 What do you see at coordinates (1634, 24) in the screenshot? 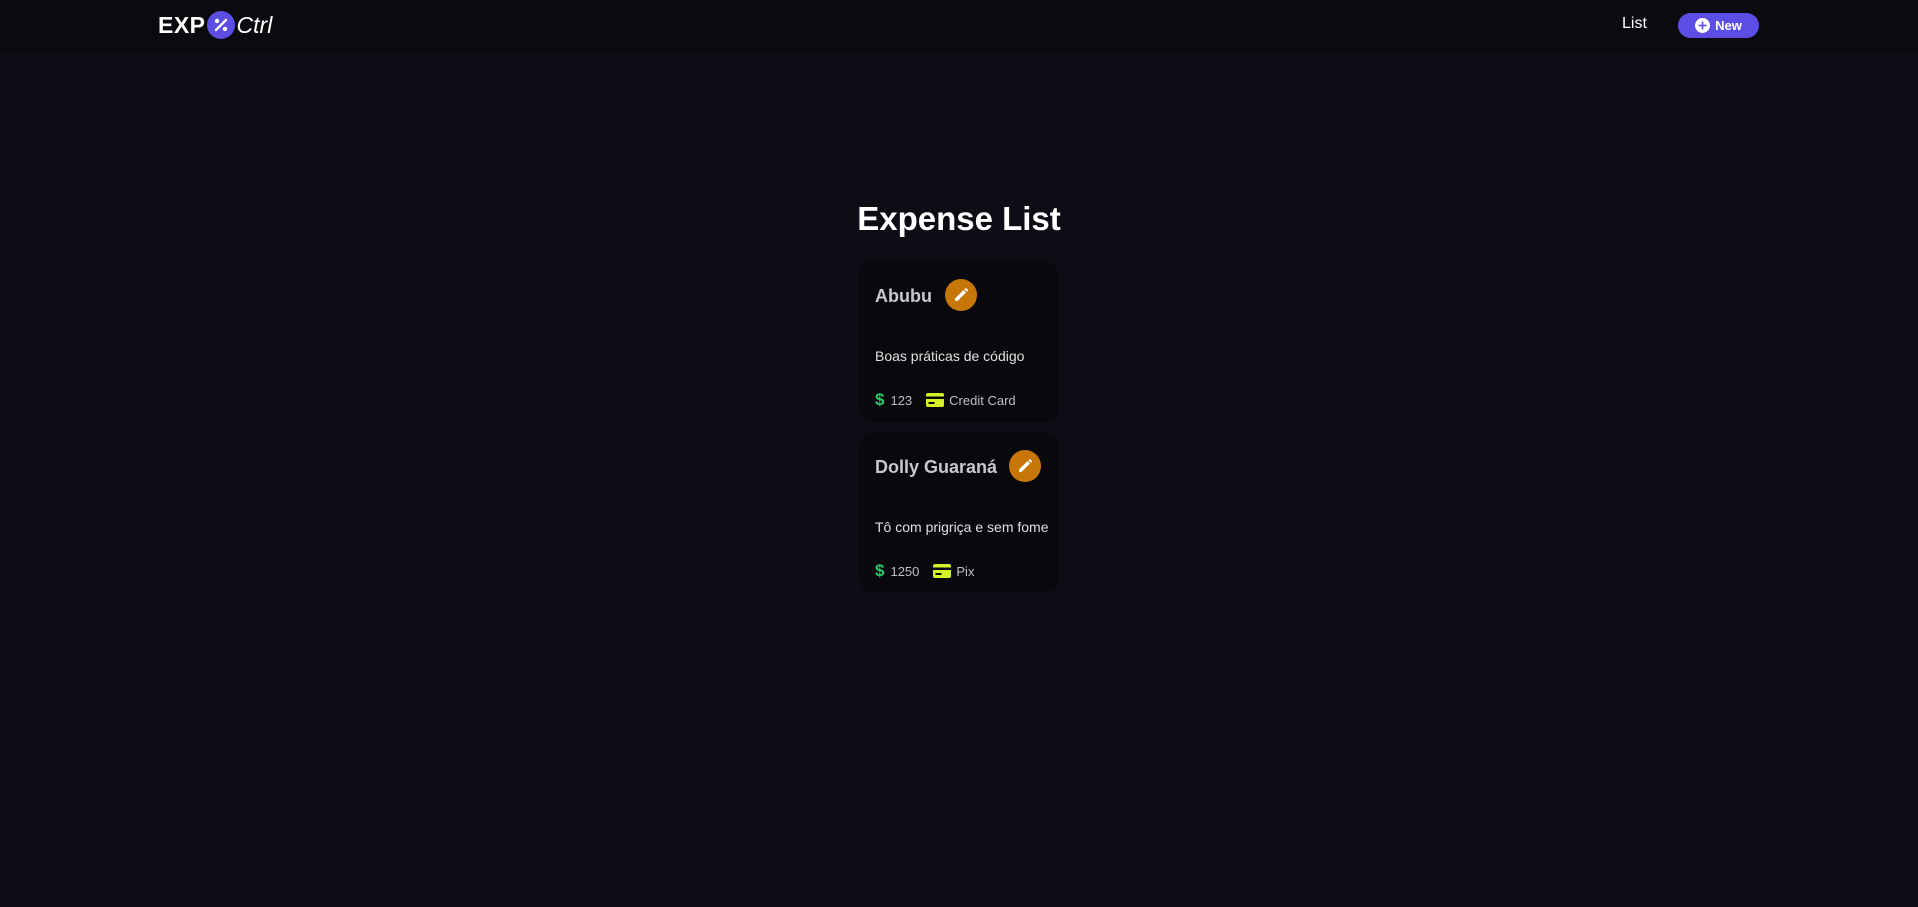
I see `nav-list-link: List` at bounding box center [1634, 24].